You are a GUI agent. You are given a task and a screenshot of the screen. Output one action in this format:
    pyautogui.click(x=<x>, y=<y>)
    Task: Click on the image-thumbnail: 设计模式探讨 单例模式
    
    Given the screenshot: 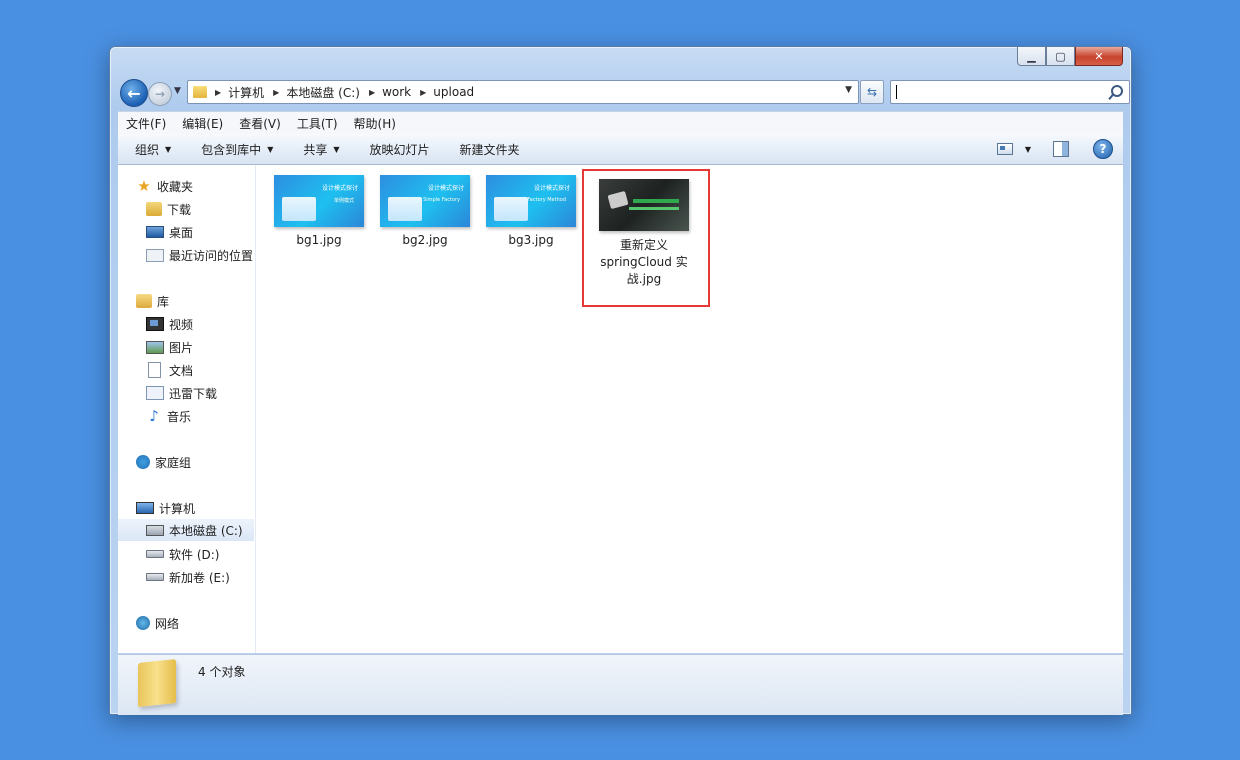 What is the action you would take?
    pyautogui.click(x=319, y=201)
    